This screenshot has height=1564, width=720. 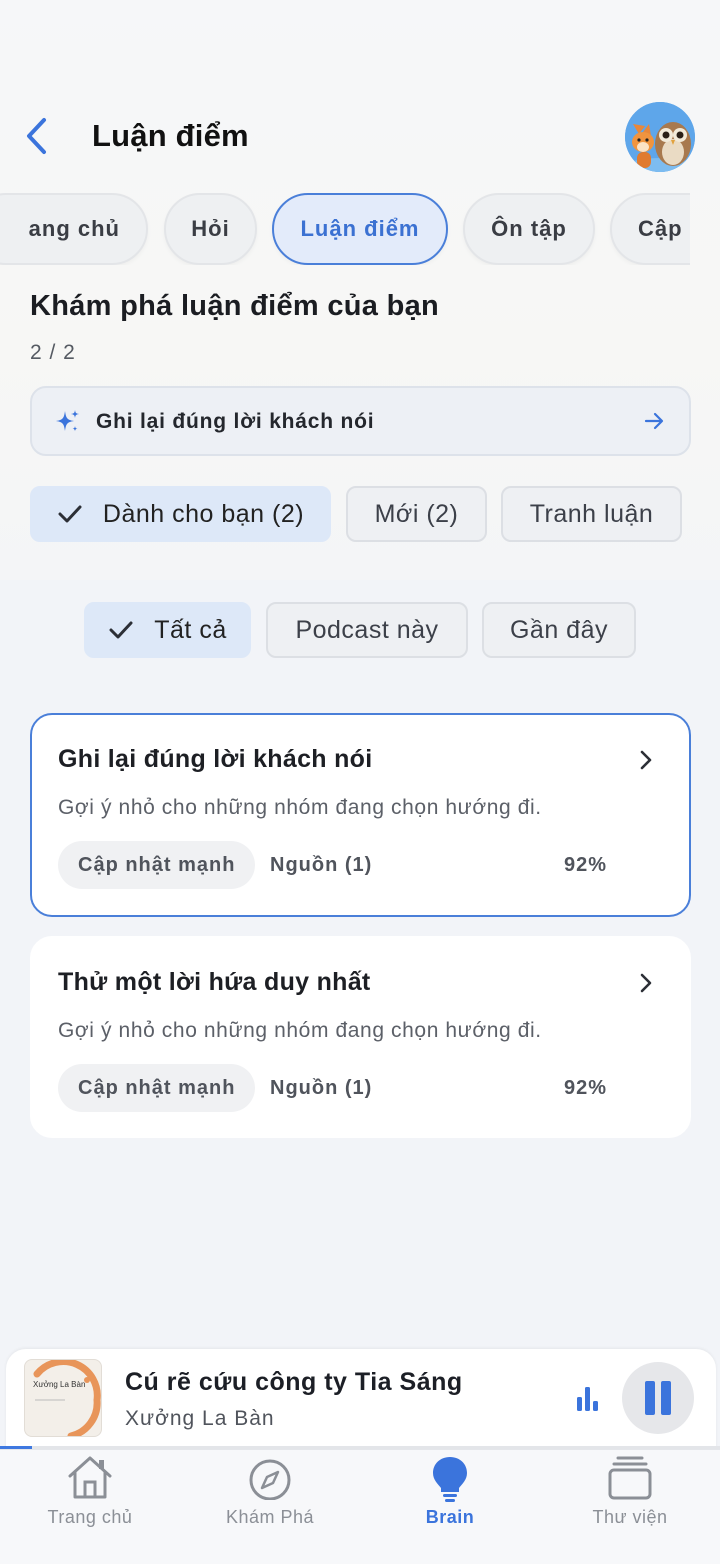 What do you see at coordinates (200, 1418) in the screenshot?
I see `podcast-name: Xưởng La Bàn` at bounding box center [200, 1418].